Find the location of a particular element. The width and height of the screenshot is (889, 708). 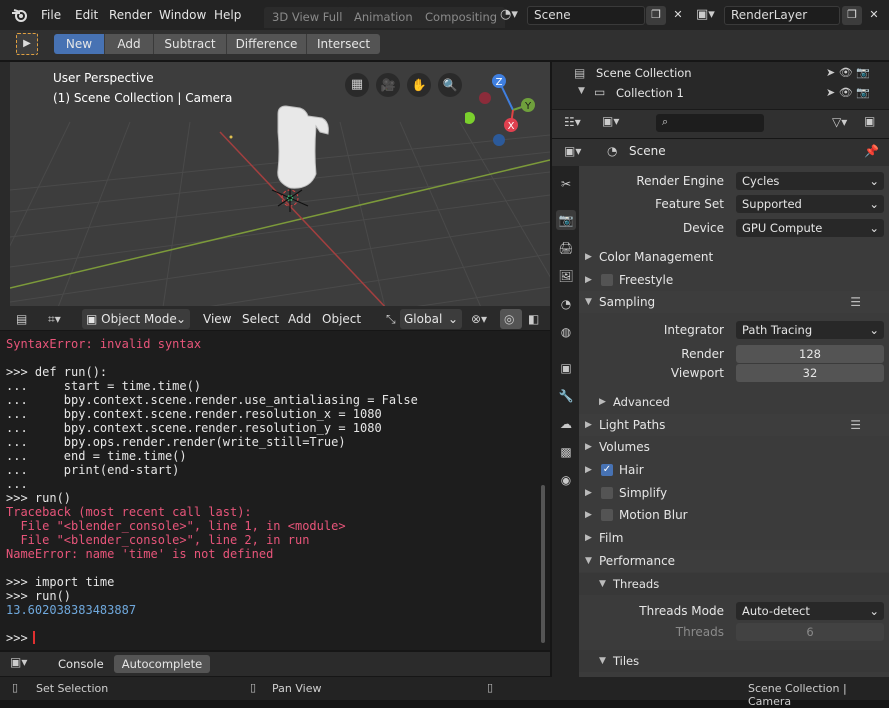

render-tab-icon: 📷 is located at coordinates (566, 220).